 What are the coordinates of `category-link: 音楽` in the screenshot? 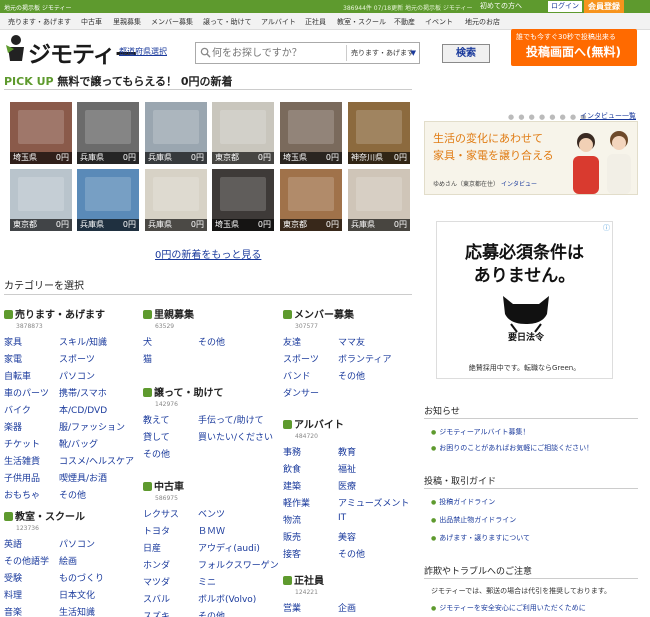 It's located at (31, 611).